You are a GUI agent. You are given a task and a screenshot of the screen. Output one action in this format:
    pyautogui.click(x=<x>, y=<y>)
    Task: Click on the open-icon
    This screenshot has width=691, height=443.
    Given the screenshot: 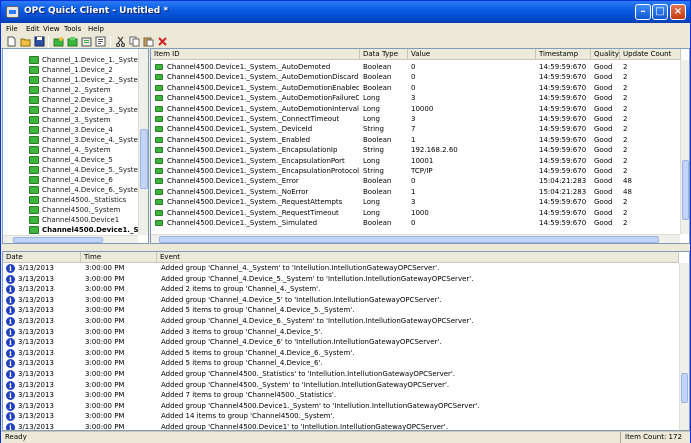 What is the action you would take?
    pyautogui.click(x=25, y=41)
    